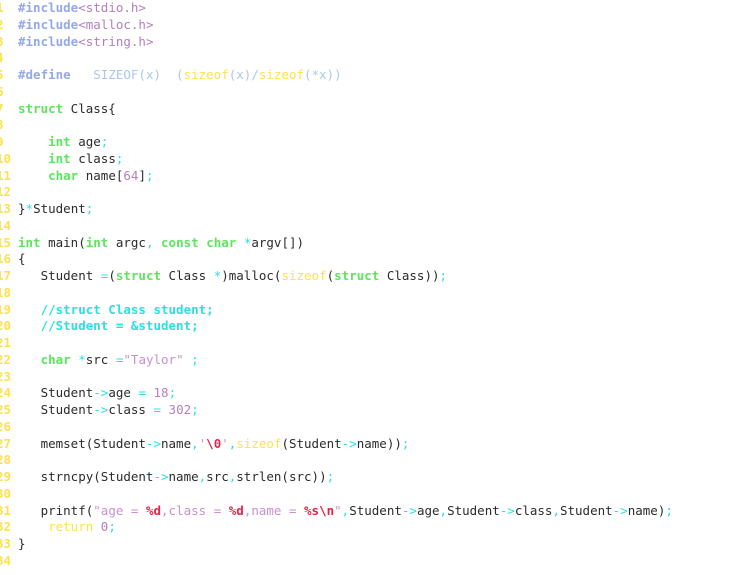 This screenshot has height=575, width=729. What do you see at coordinates (319, 510) in the screenshot?
I see `code-token: %s\n` at bounding box center [319, 510].